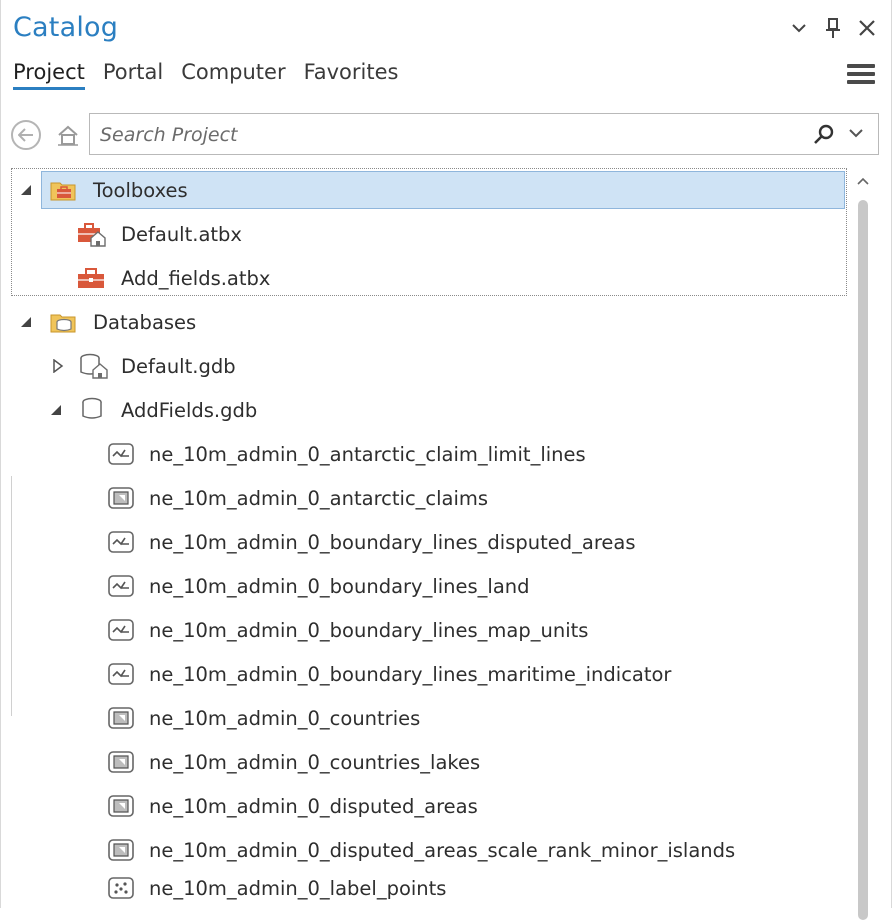  What do you see at coordinates (58, 366) in the screenshot?
I see `expand-arrow-icon` at bounding box center [58, 366].